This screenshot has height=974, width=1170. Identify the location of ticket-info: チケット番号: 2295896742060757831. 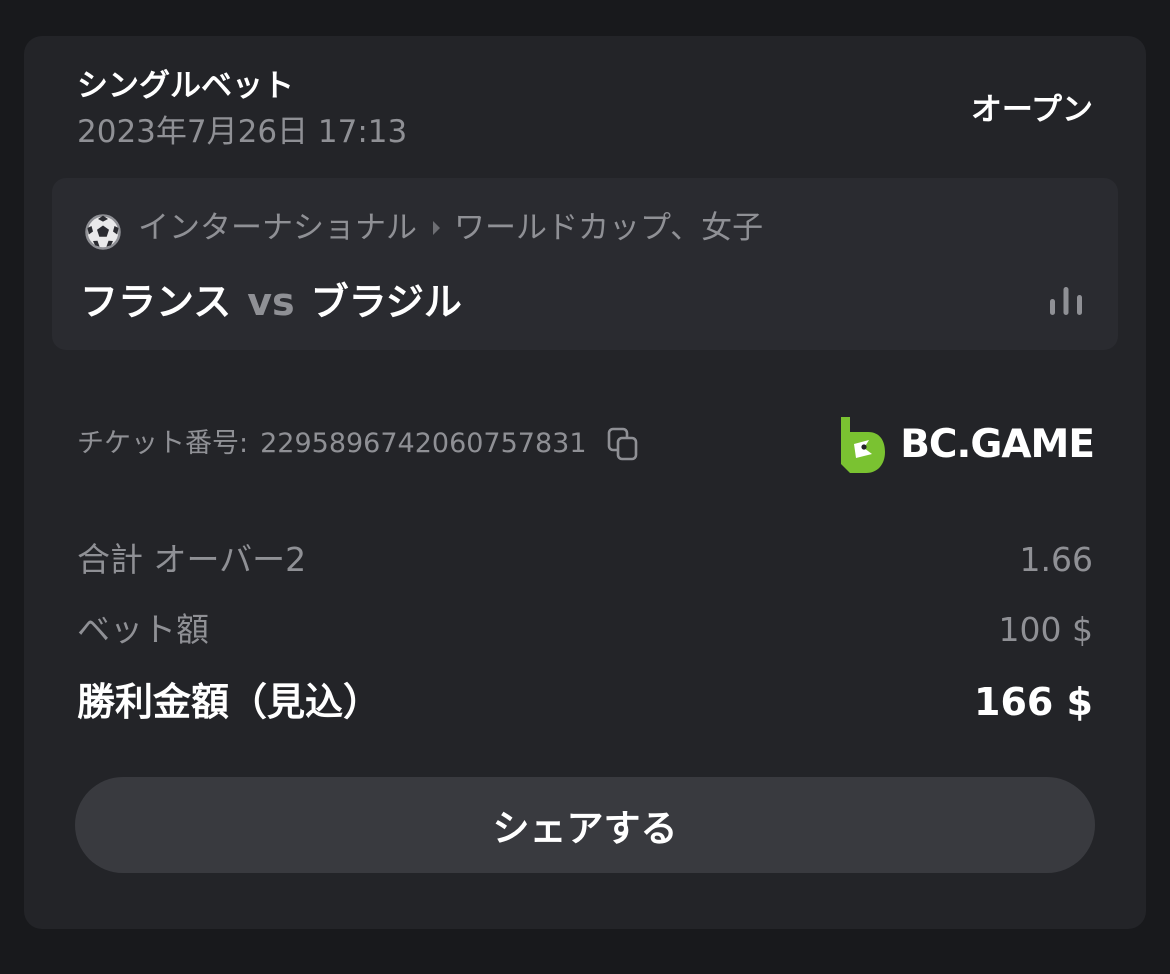
(359, 444).